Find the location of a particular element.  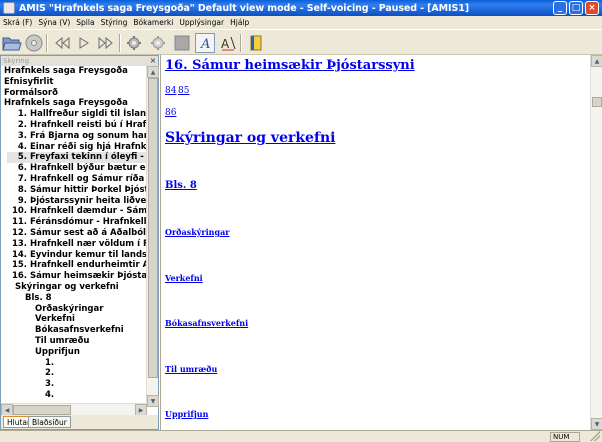

tree-item: Orðaskýringar is located at coordinates (69, 309).